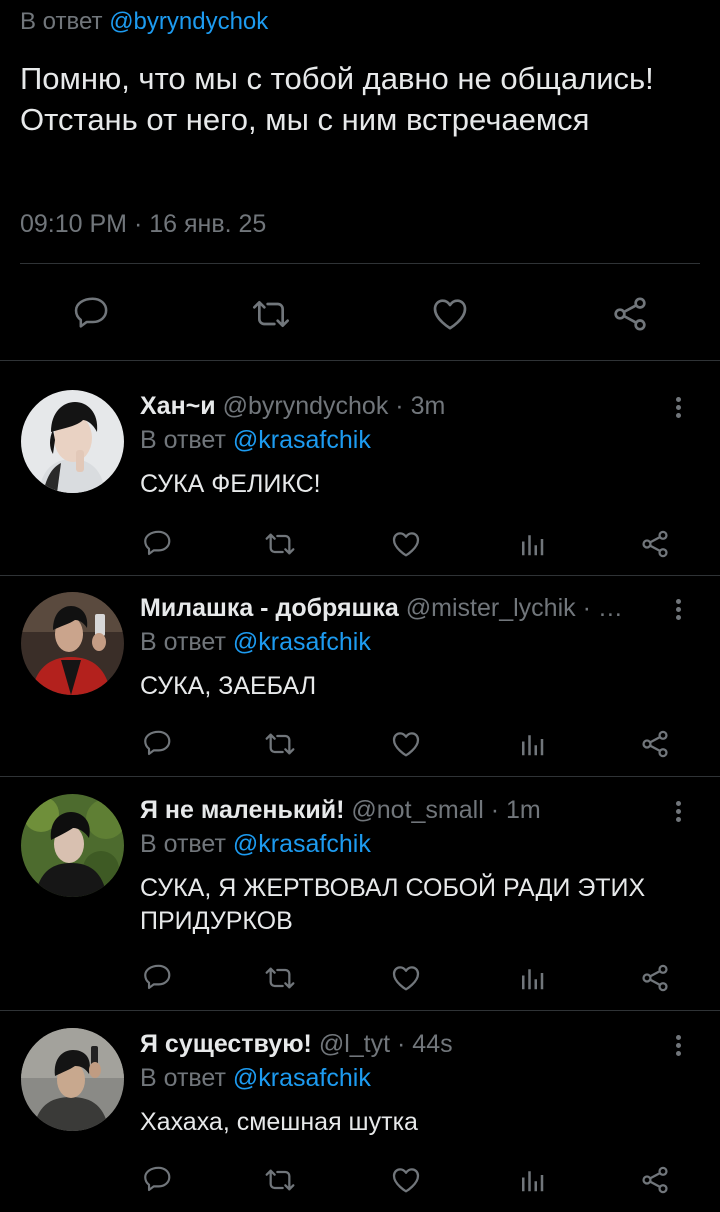 Image resolution: width=720 pixels, height=1212 pixels. Describe the element at coordinates (228, 686) in the screenshot. I see `reply-text: СУКА, ЗАЕБАЛ` at that location.